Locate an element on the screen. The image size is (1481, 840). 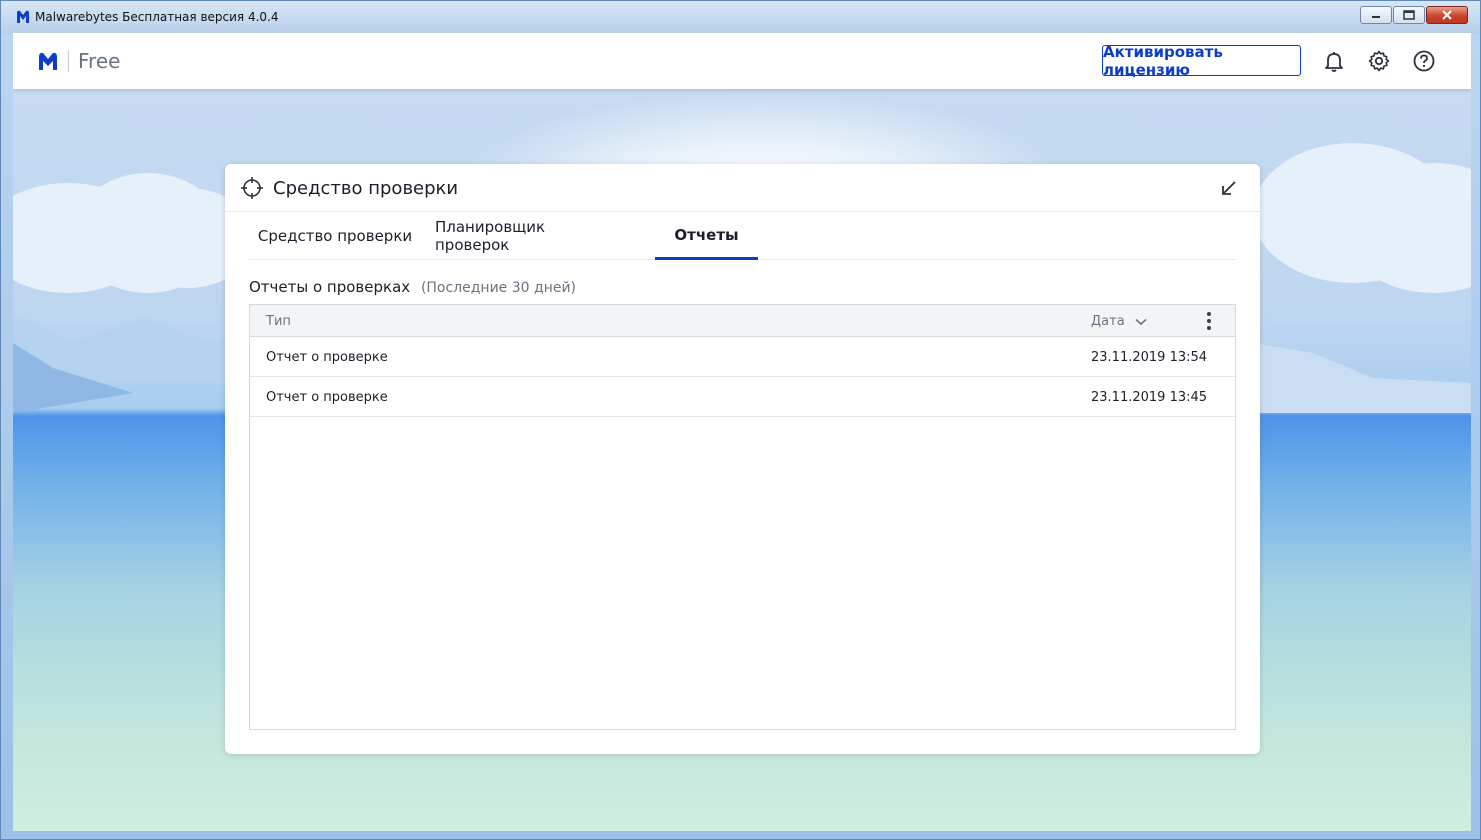
bell-icon is located at coordinates (1334, 61).